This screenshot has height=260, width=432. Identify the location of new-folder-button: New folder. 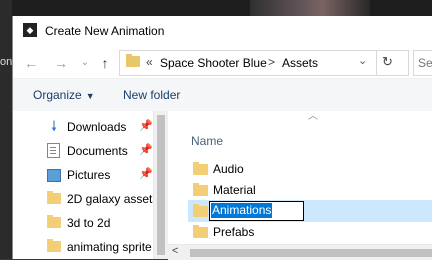
(151, 95).